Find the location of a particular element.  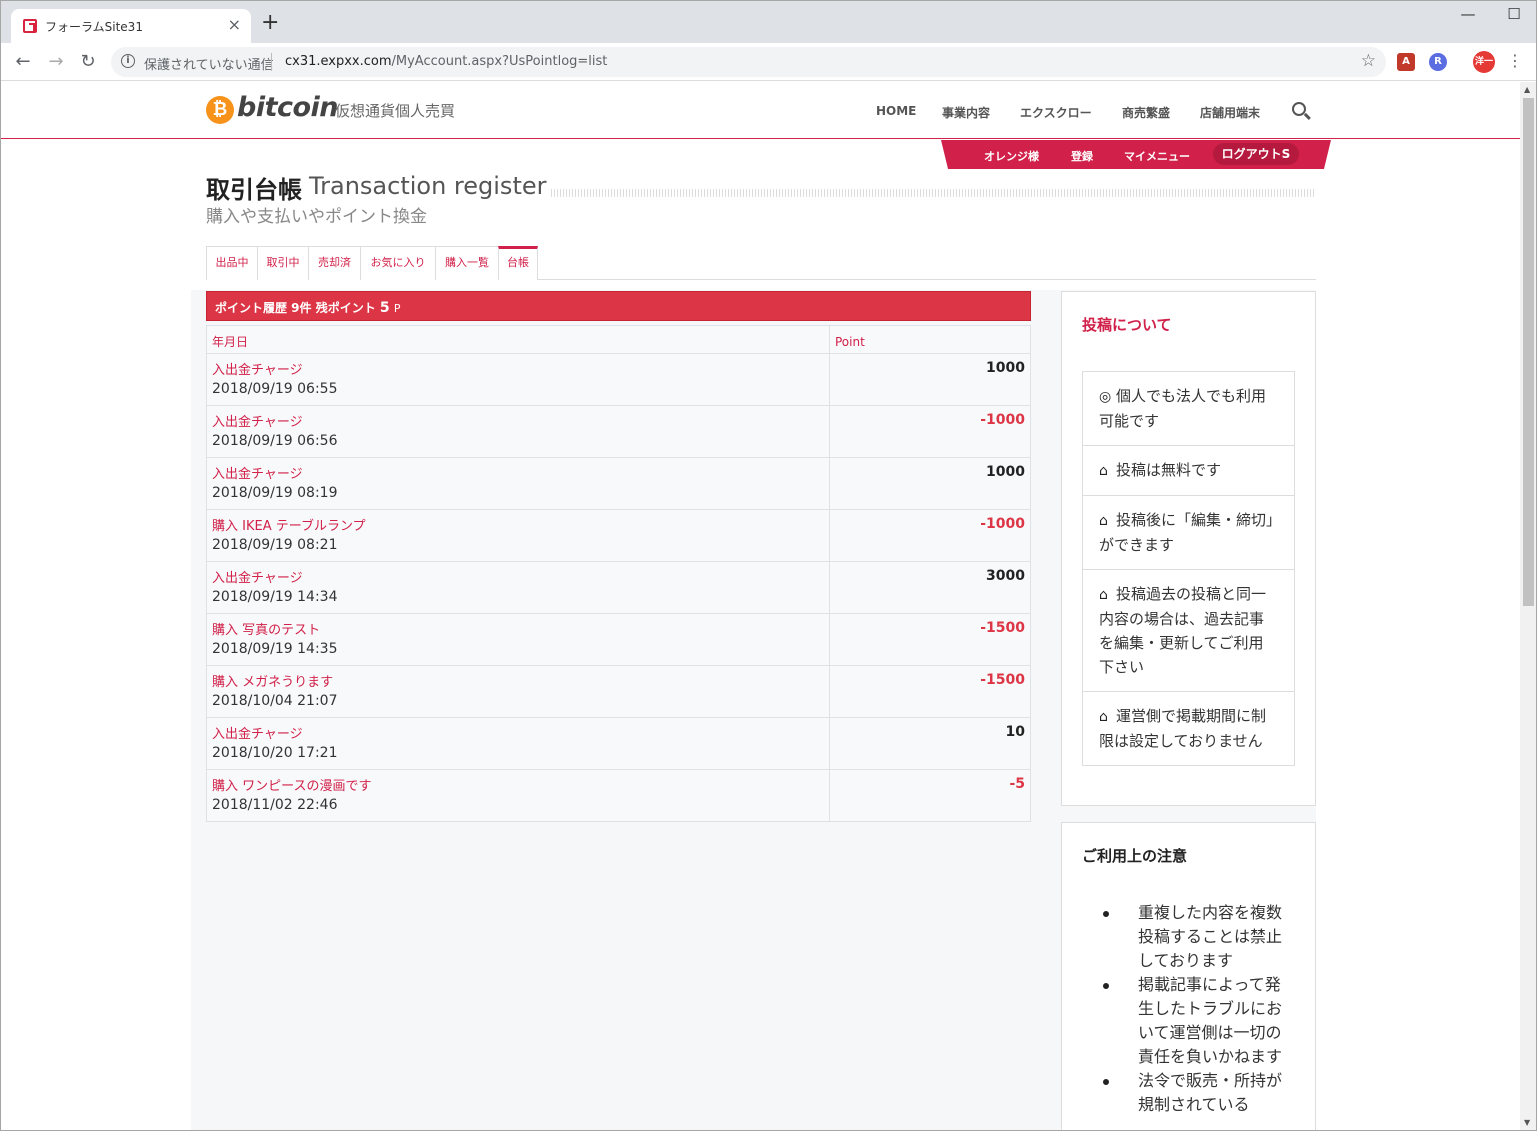

row-point: -1000 is located at coordinates (930, 431).